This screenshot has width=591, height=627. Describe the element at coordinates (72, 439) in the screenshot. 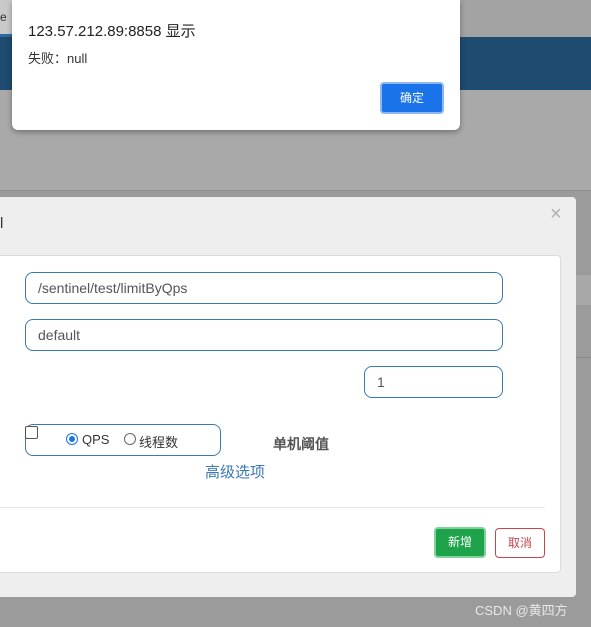

I see `radio-qps` at that location.